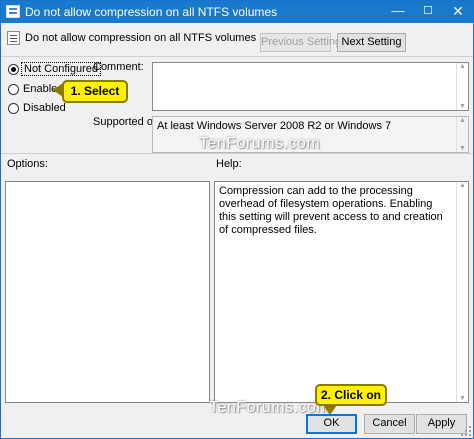  Describe the element at coordinates (331, 424) in the screenshot. I see `ok-button: OK` at that location.